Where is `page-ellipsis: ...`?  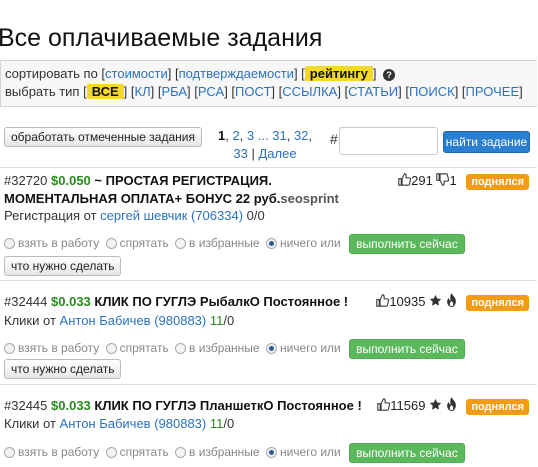 page-ellipsis: ... is located at coordinates (263, 135).